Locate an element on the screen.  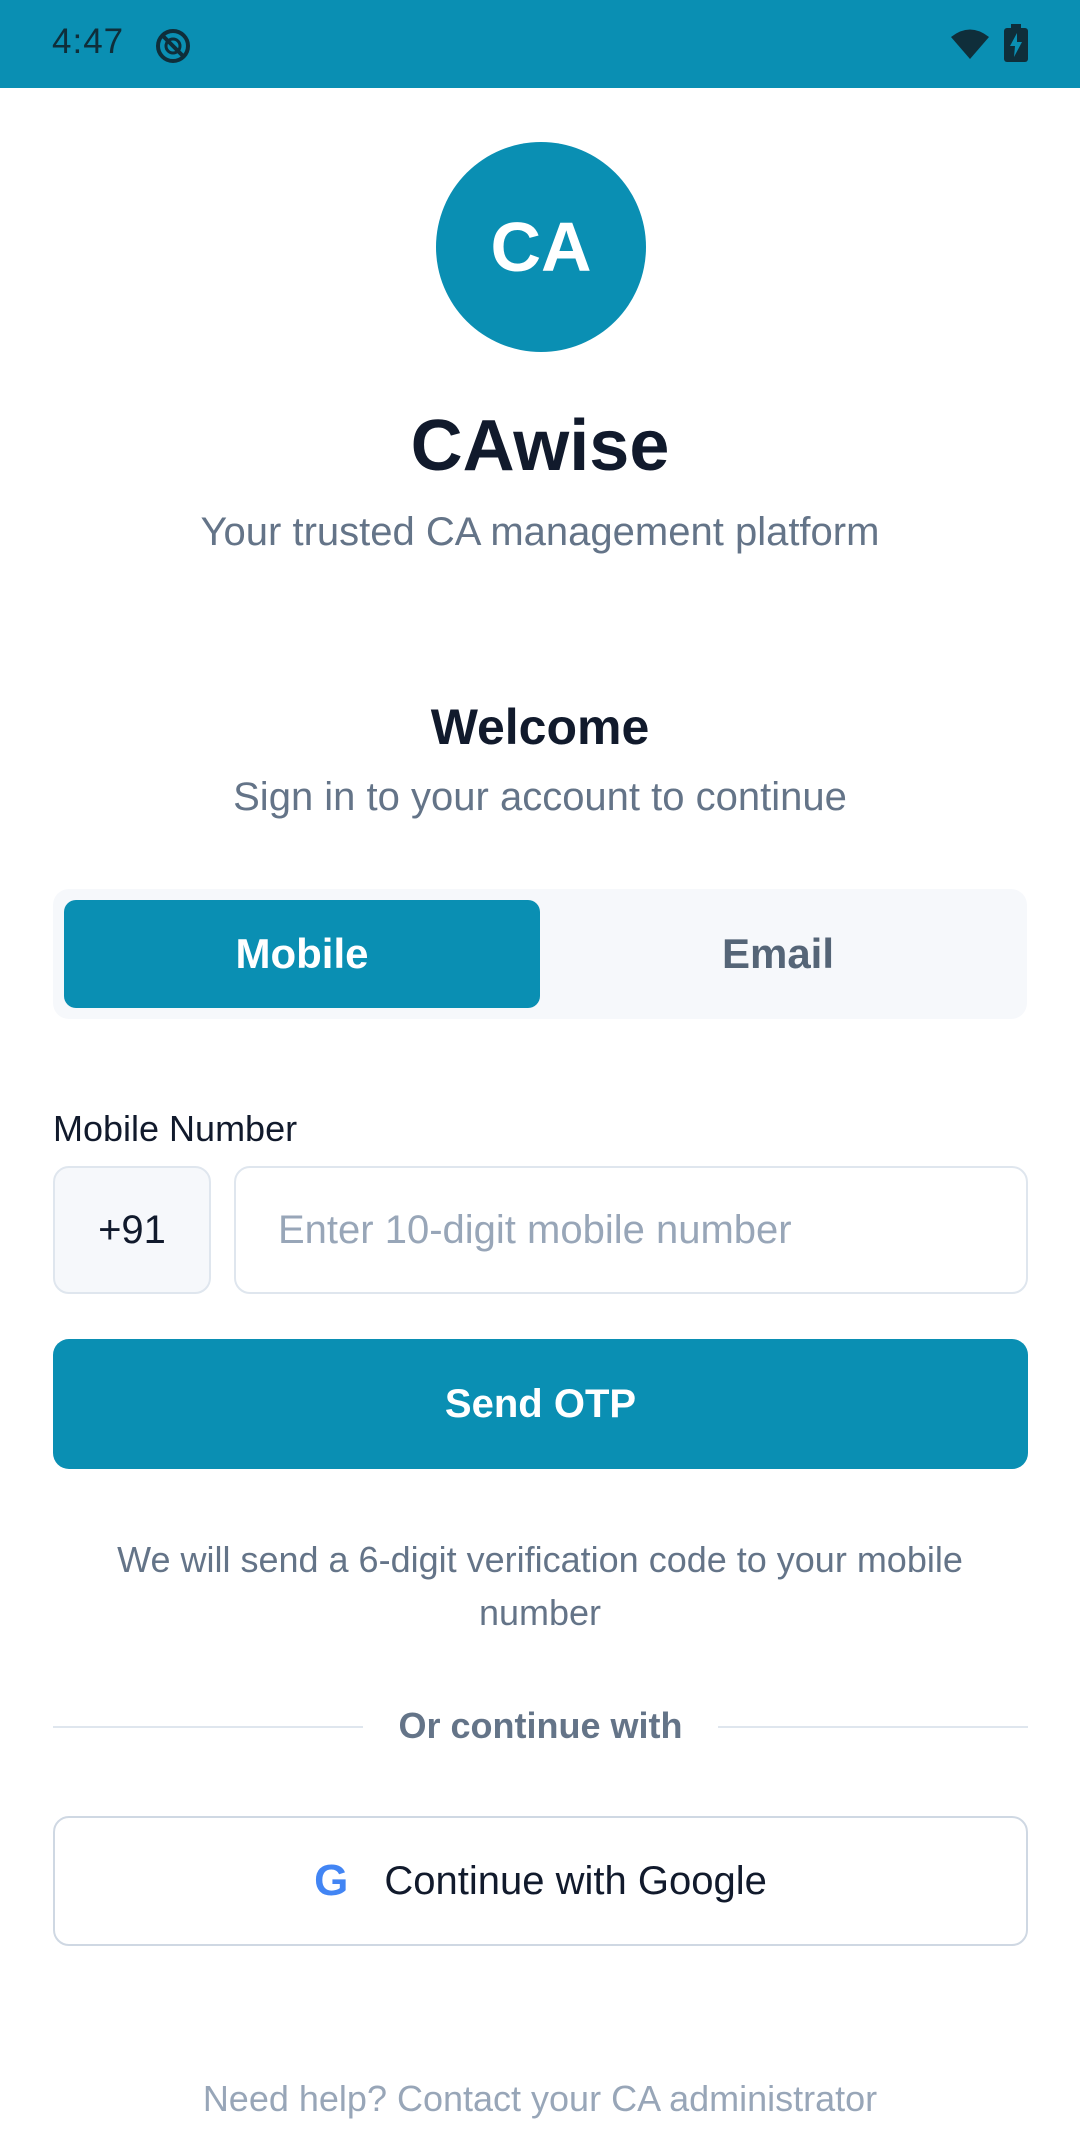
send-otp-button: Send OTP is located at coordinates (540, 1404).